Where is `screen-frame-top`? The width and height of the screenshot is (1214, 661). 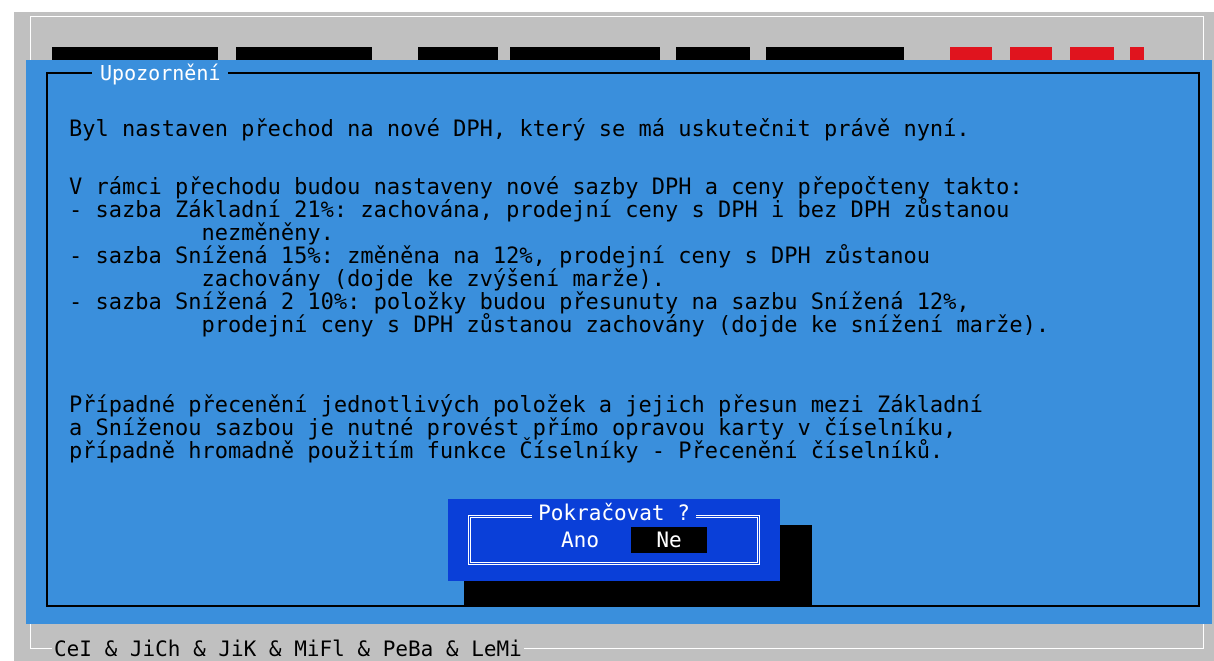
screen-frame-top is located at coordinates (617, 16).